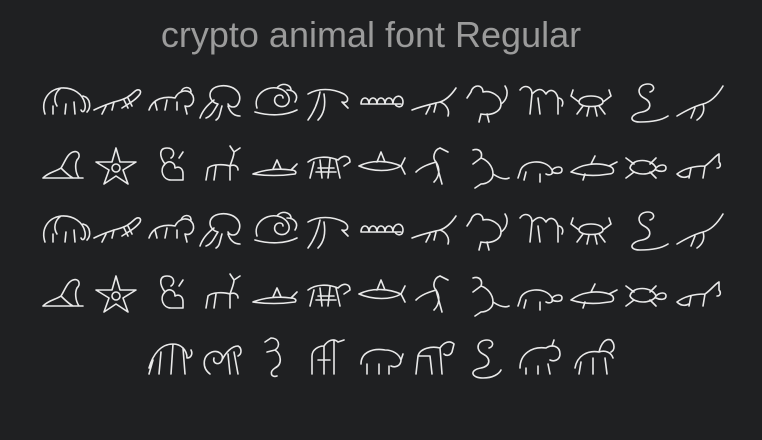  Describe the element at coordinates (275, 356) in the screenshot. I see `seahorse-icon` at that location.